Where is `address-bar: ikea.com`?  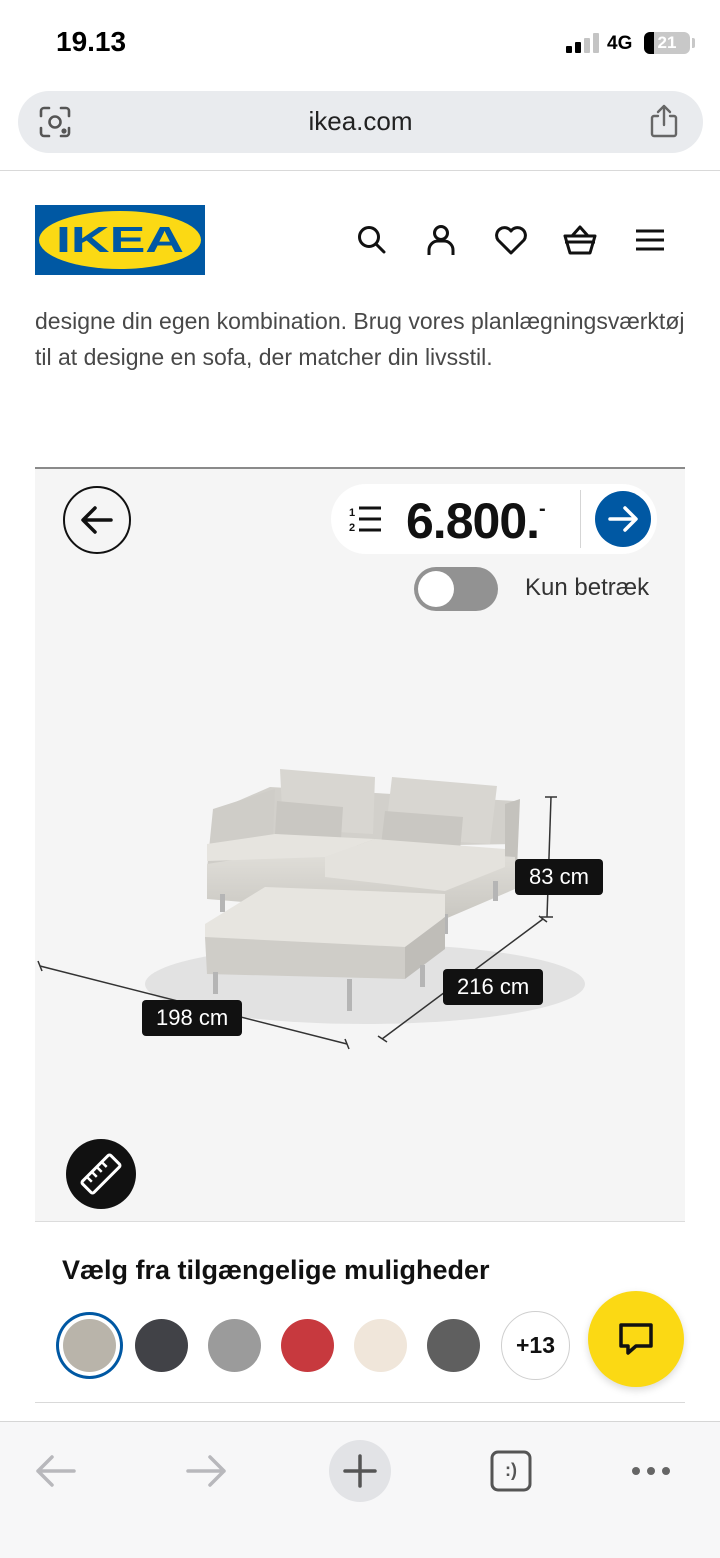 address-bar: ikea.com is located at coordinates (360, 122).